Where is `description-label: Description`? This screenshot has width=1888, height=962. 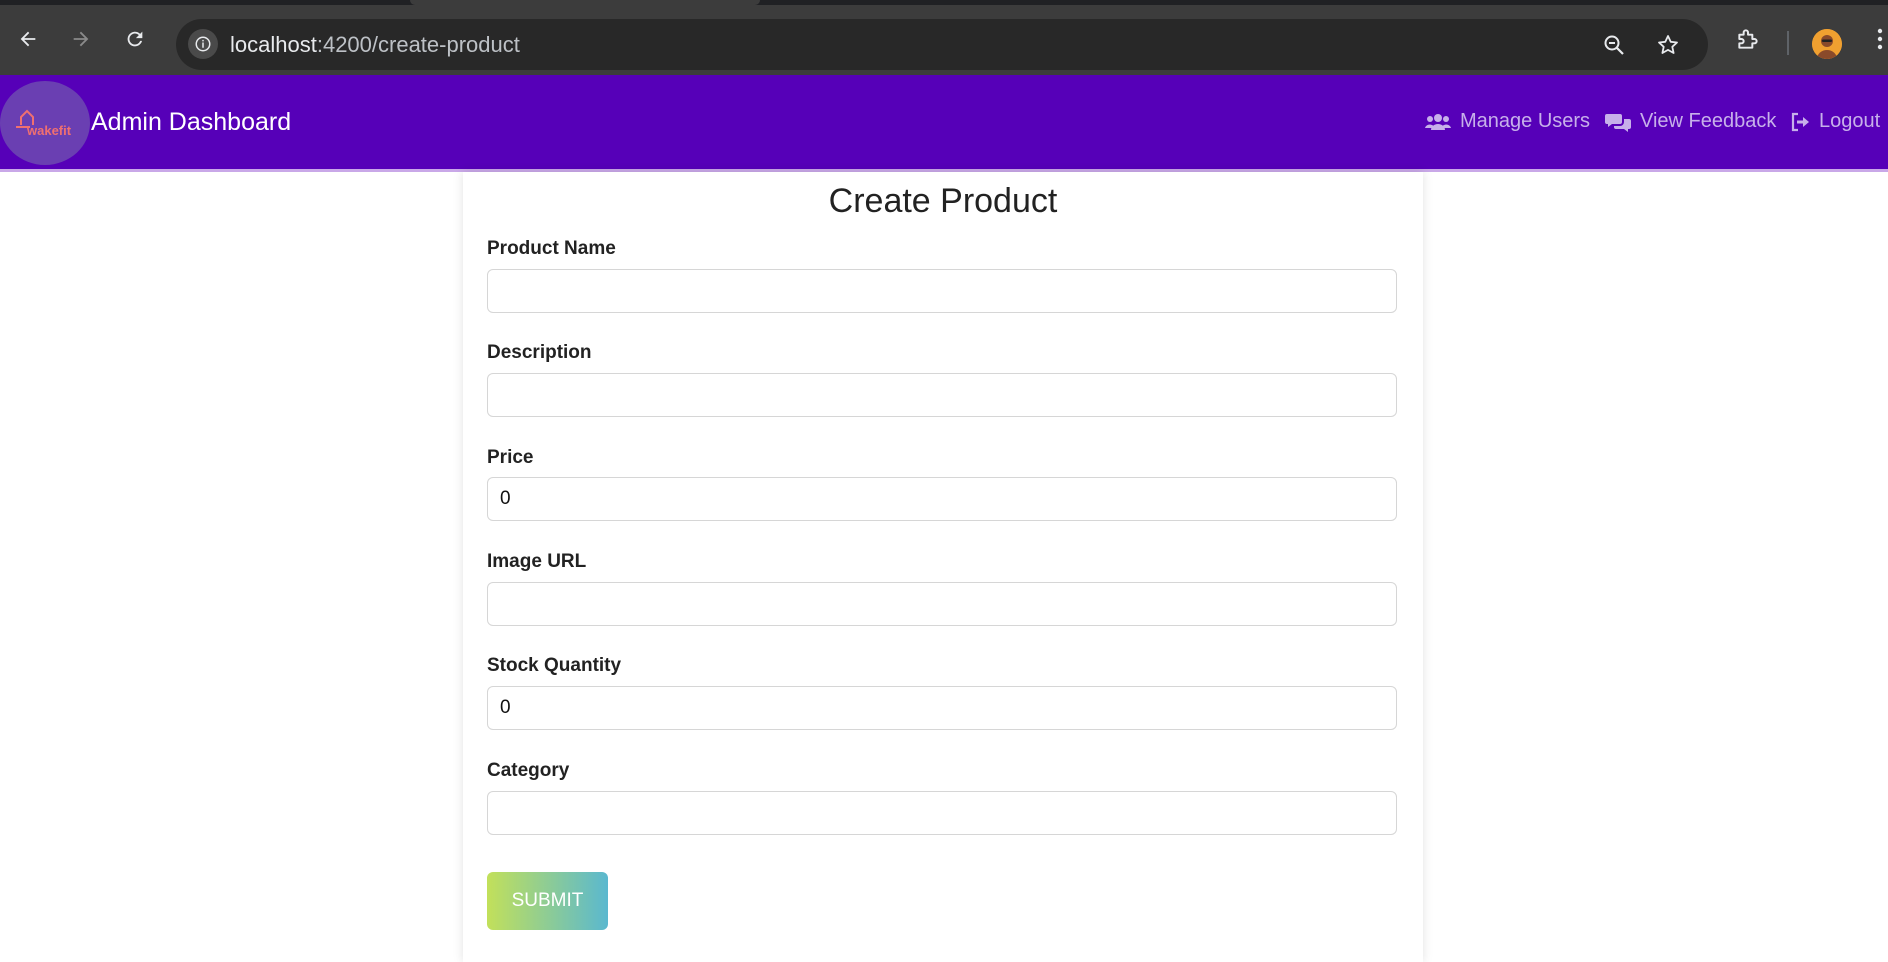
description-label: Description is located at coordinates (539, 352).